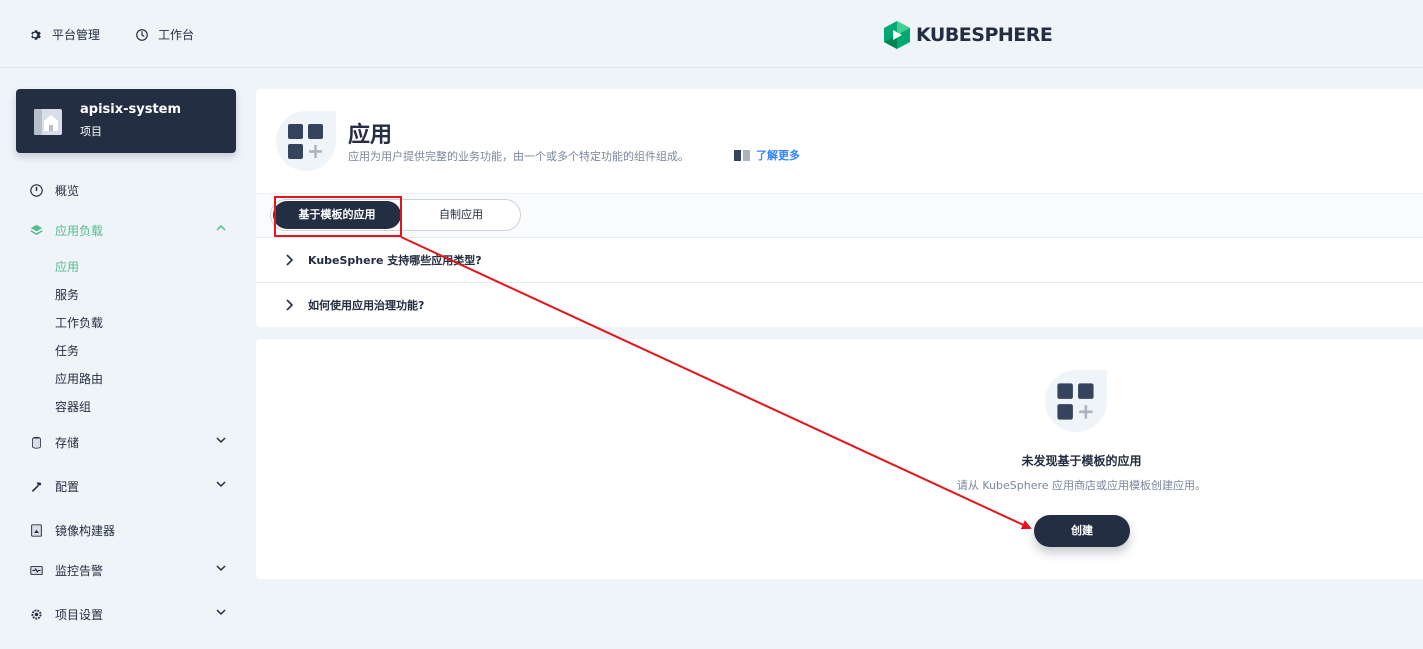 The width and height of the screenshot is (1423, 649). I want to click on sidebar-subitem-ingress: 应用路由, so click(79, 378).